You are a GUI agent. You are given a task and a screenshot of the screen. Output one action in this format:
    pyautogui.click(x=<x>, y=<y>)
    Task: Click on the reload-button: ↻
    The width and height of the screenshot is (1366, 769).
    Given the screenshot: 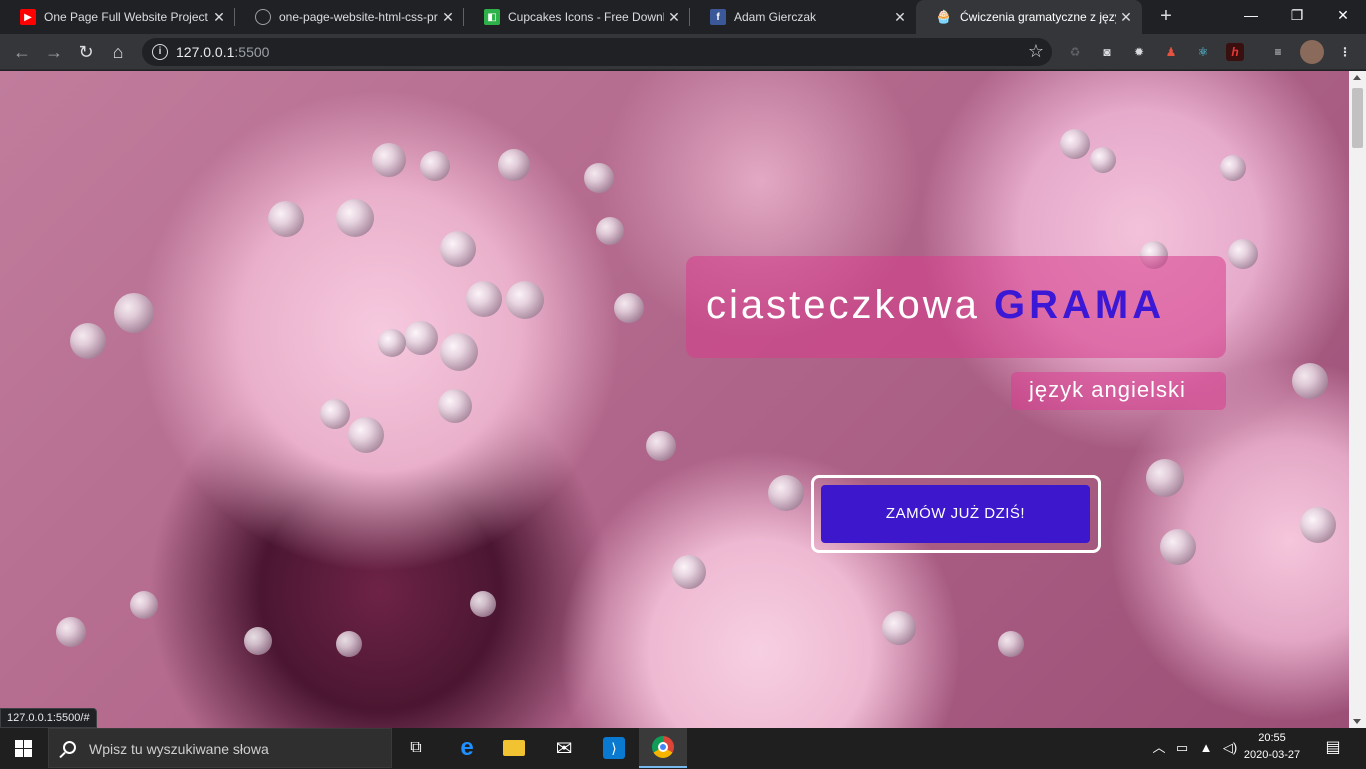 What is the action you would take?
    pyautogui.click(x=86, y=52)
    